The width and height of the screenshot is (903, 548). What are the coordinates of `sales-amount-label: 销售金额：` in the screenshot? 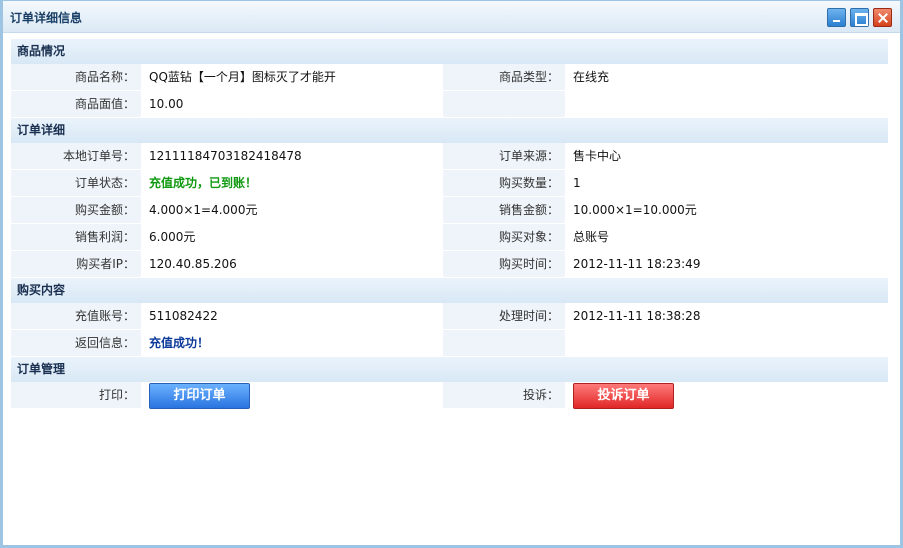 It's located at (504, 210).